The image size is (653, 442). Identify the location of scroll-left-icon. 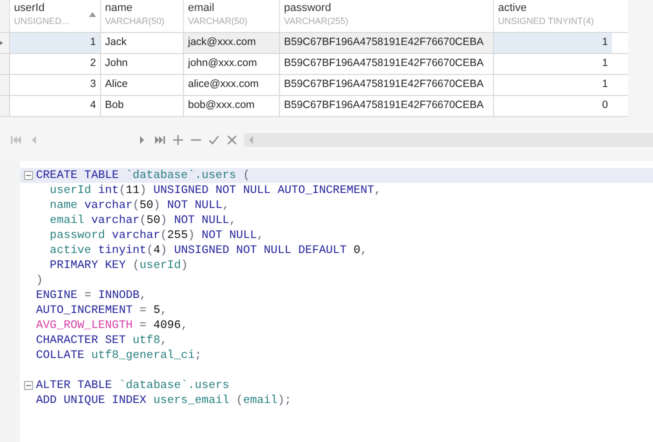
(251, 140).